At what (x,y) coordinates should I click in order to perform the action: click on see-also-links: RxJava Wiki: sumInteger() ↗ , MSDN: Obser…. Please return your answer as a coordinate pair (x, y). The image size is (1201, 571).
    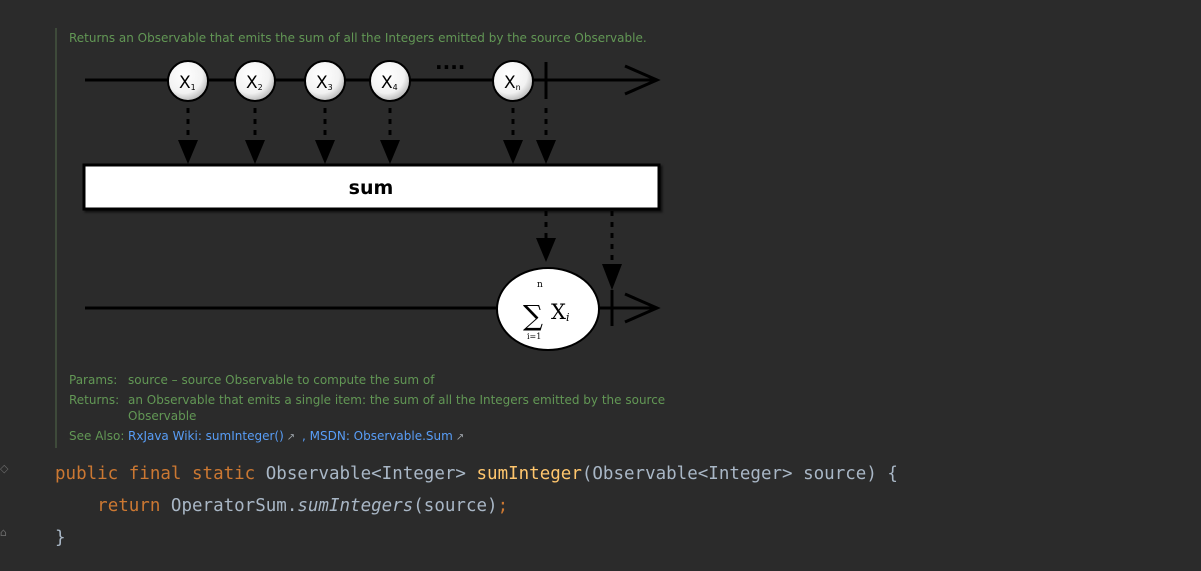
    Looking at the image, I should click on (398, 437).